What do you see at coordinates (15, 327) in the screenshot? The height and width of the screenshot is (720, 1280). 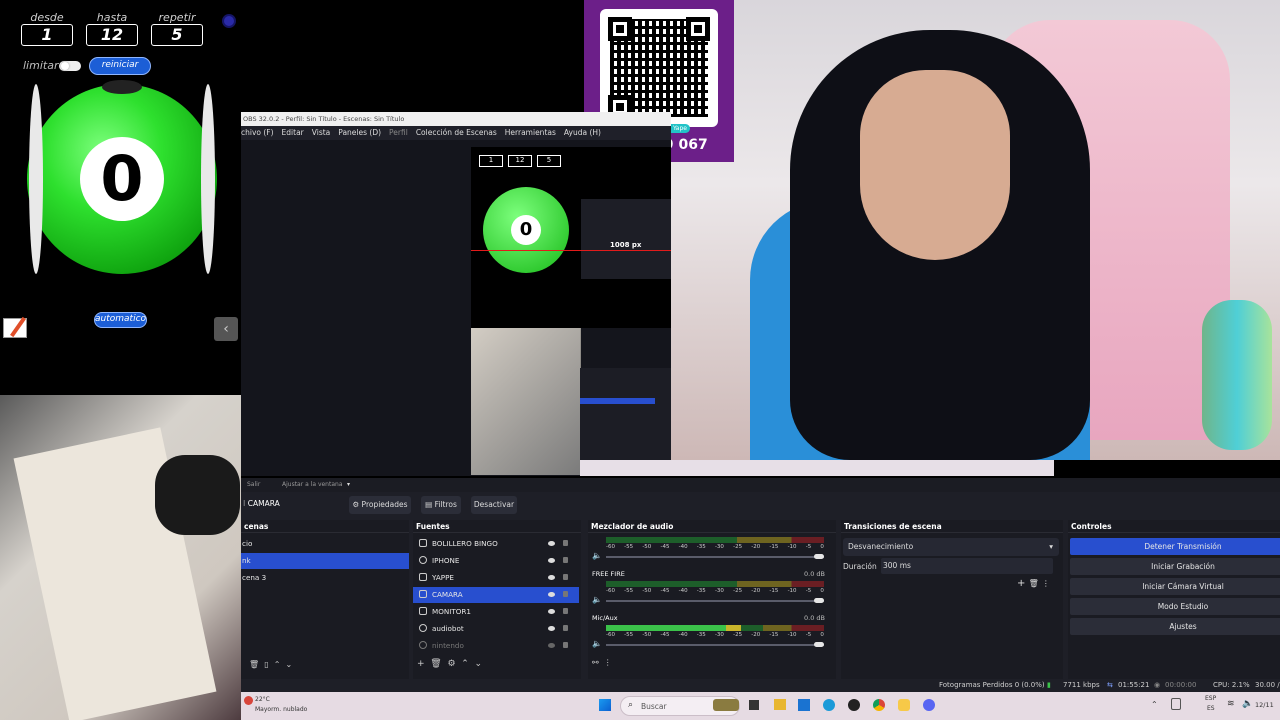 I see `notepad-icon` at bounding box center [15, 327].